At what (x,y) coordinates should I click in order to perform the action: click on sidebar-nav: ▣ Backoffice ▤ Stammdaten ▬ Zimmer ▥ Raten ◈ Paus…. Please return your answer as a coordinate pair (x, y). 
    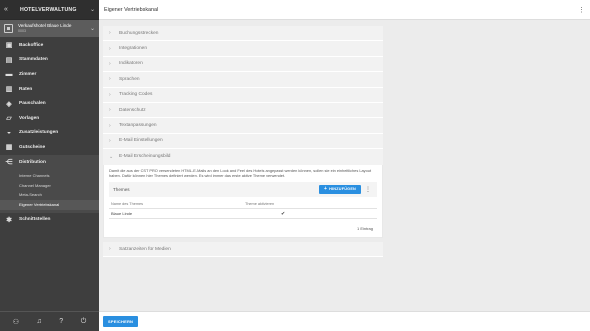
    Looking at the image, I should click on (49, 132).